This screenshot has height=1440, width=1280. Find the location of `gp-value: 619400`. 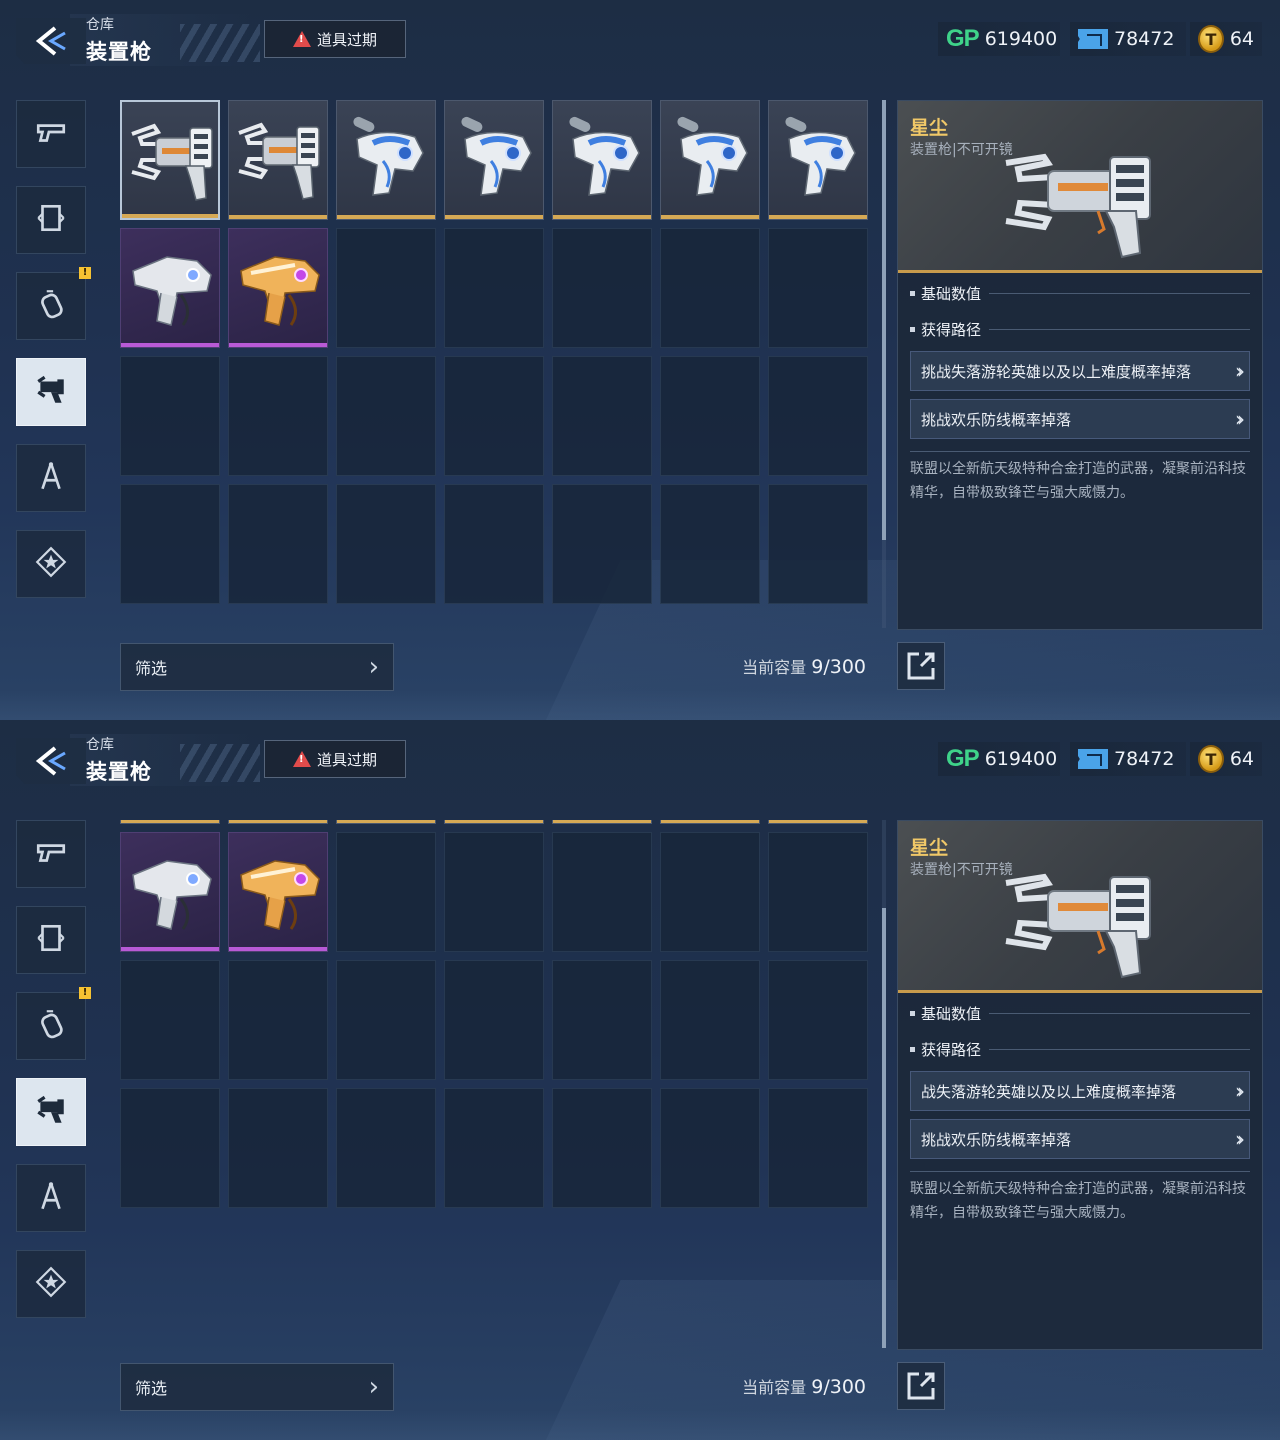

gp-value: 619400 is located at coordinates (1021, 759).